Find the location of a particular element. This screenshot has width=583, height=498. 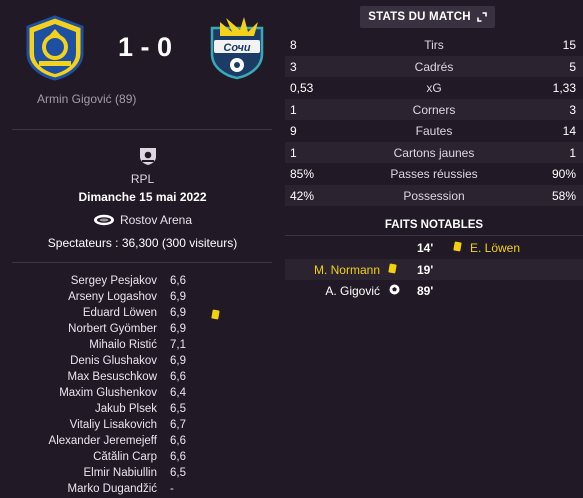

stat-away-value: 90% is located at coordinates (563, 174).